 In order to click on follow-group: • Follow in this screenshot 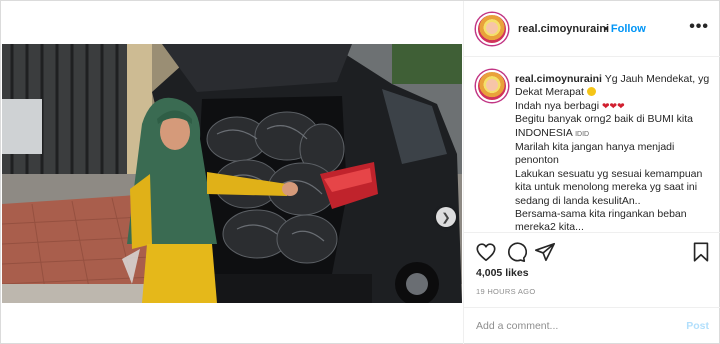, I will do `click(625, 29)`.